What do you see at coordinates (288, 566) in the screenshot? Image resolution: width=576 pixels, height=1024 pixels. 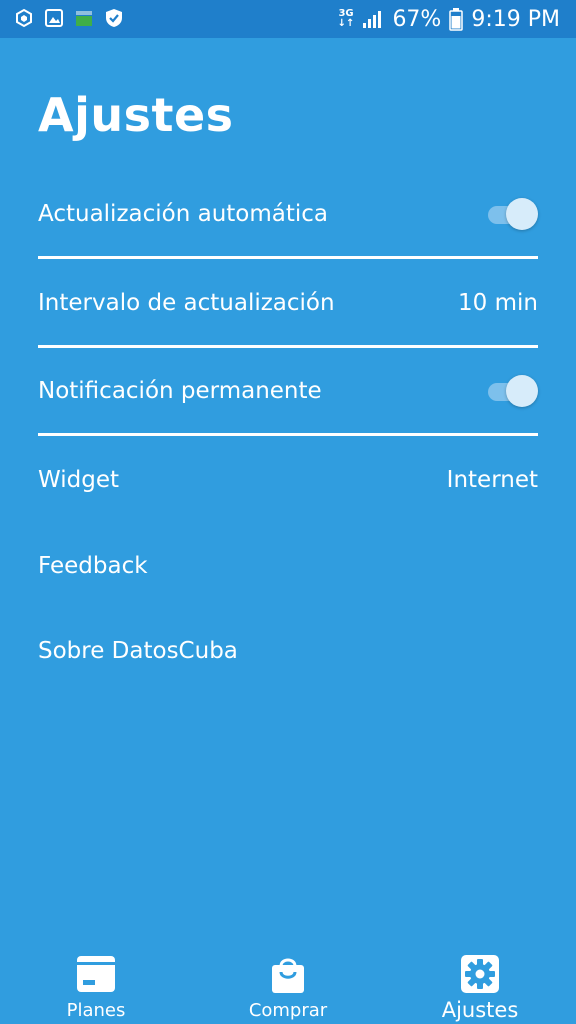 I see `setting-feedback: Feedback` at bounding box center [288, 566].